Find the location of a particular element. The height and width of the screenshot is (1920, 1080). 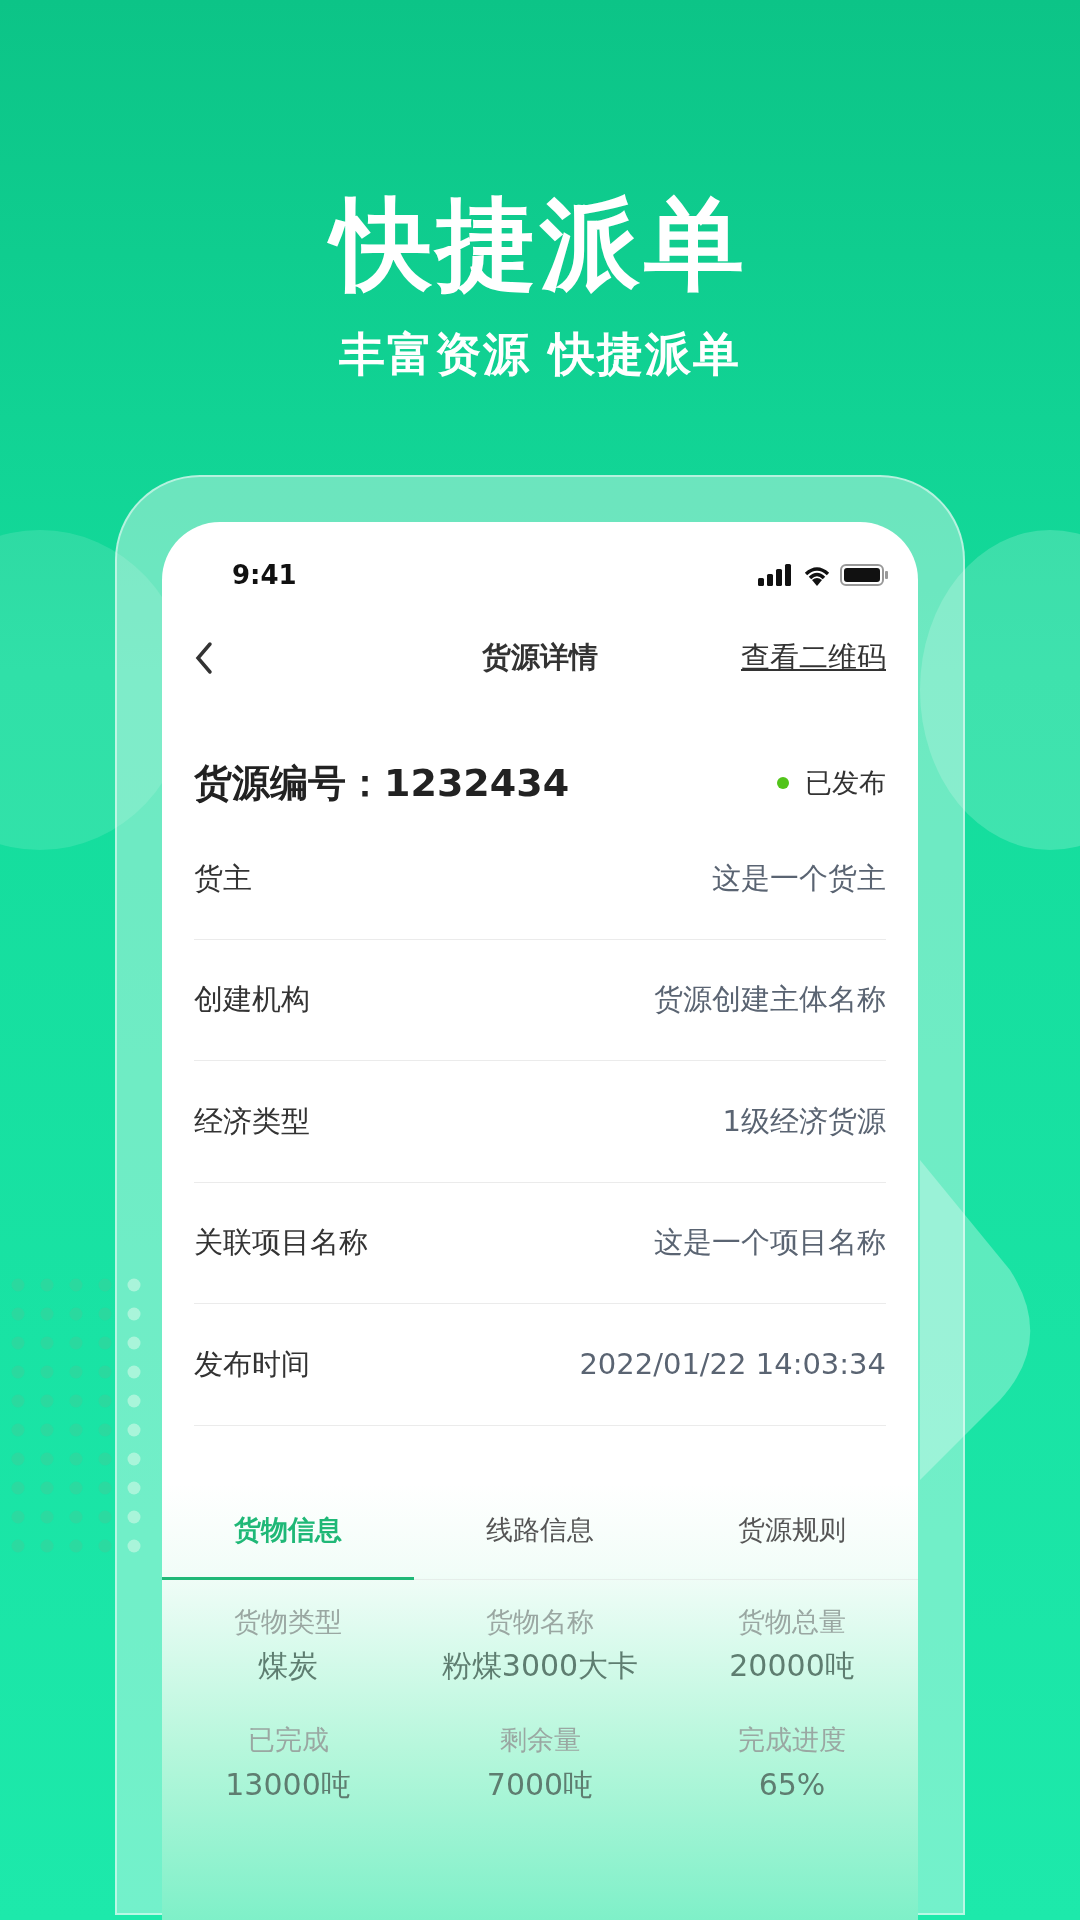

page-title: 货源详情 is located at coordinates (540, 658).